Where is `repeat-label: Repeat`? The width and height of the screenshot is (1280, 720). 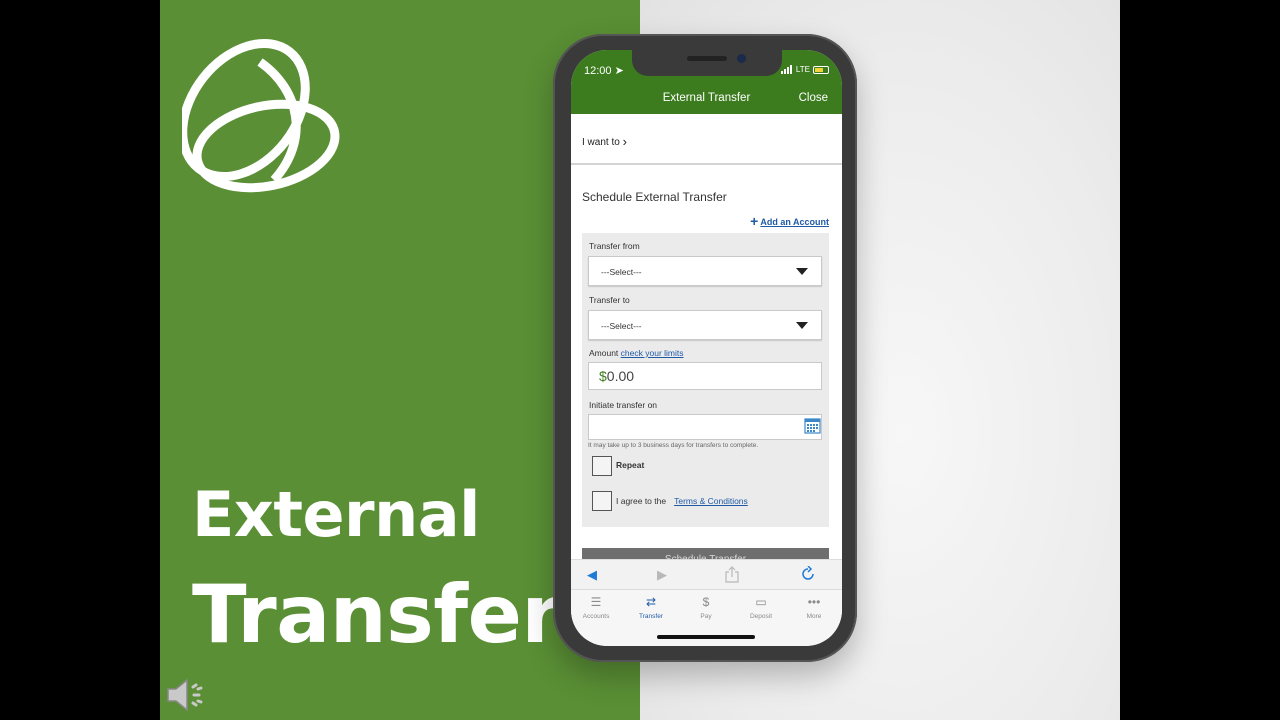
repeat-label: Repeat is located at coordinates (630, 465).